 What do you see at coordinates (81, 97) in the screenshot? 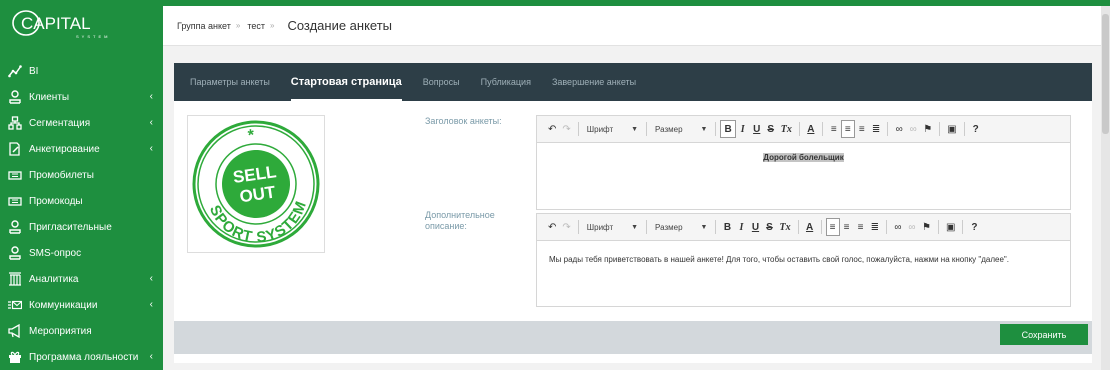
I see `sidebar-item-clients: Клиенты ‹` at bounding box center [81, 97].